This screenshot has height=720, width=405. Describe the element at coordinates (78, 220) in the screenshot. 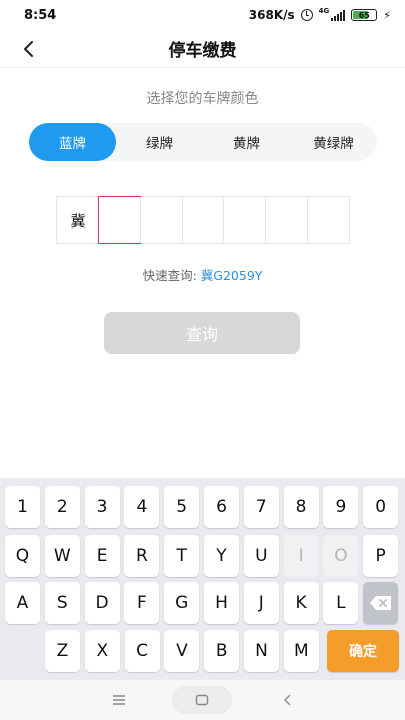

I see `plate-province-cell: 冀` at that location.